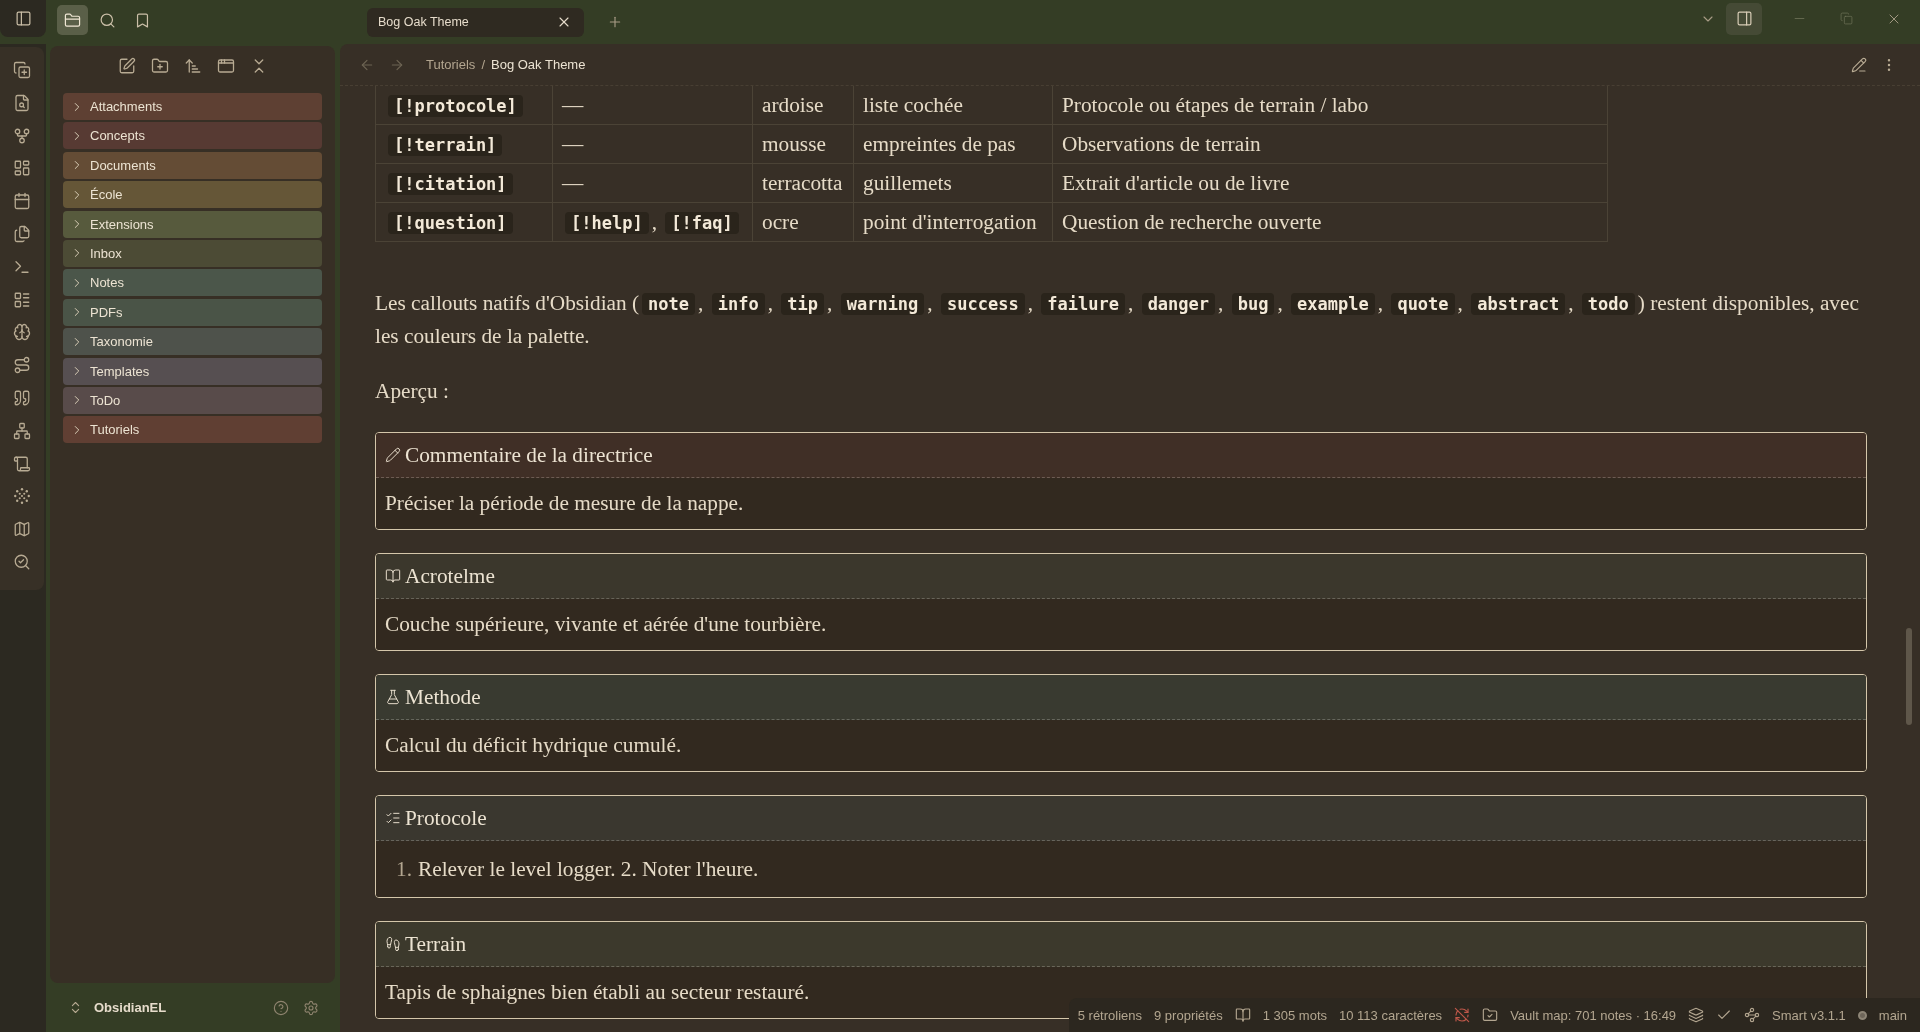 Image resolution: width=1920 pixels, height=1032 pixels. Describe the element at coordinates (1117, 320) in the screenshot. I see `paragraph: Les callouts natifs d'Obsidian ( note , info , tip , warning , success , failure , danger , bug , example , quote , abstract , todo ) restent disponibles, avec les couleurs de la palette.` at that location.